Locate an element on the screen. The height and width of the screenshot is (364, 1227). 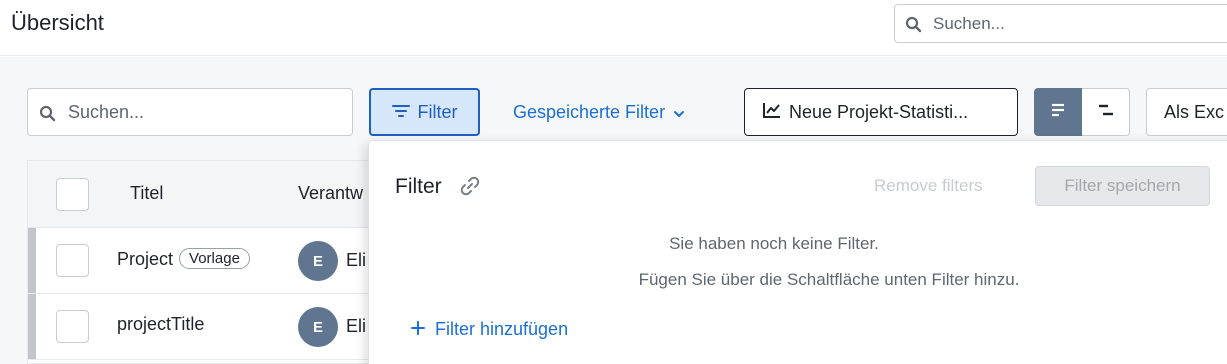
select-all-checkbox is located at coordinates (72, 194).